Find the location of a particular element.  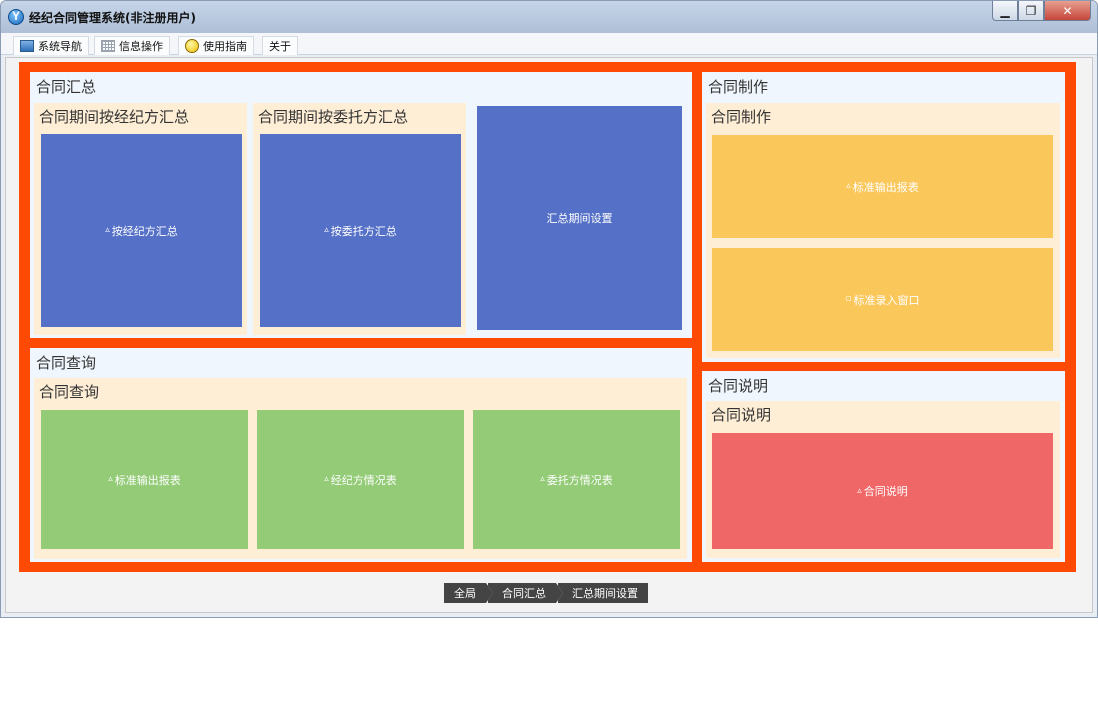

close-button: ✕ is located at coordinates (1067, 11).